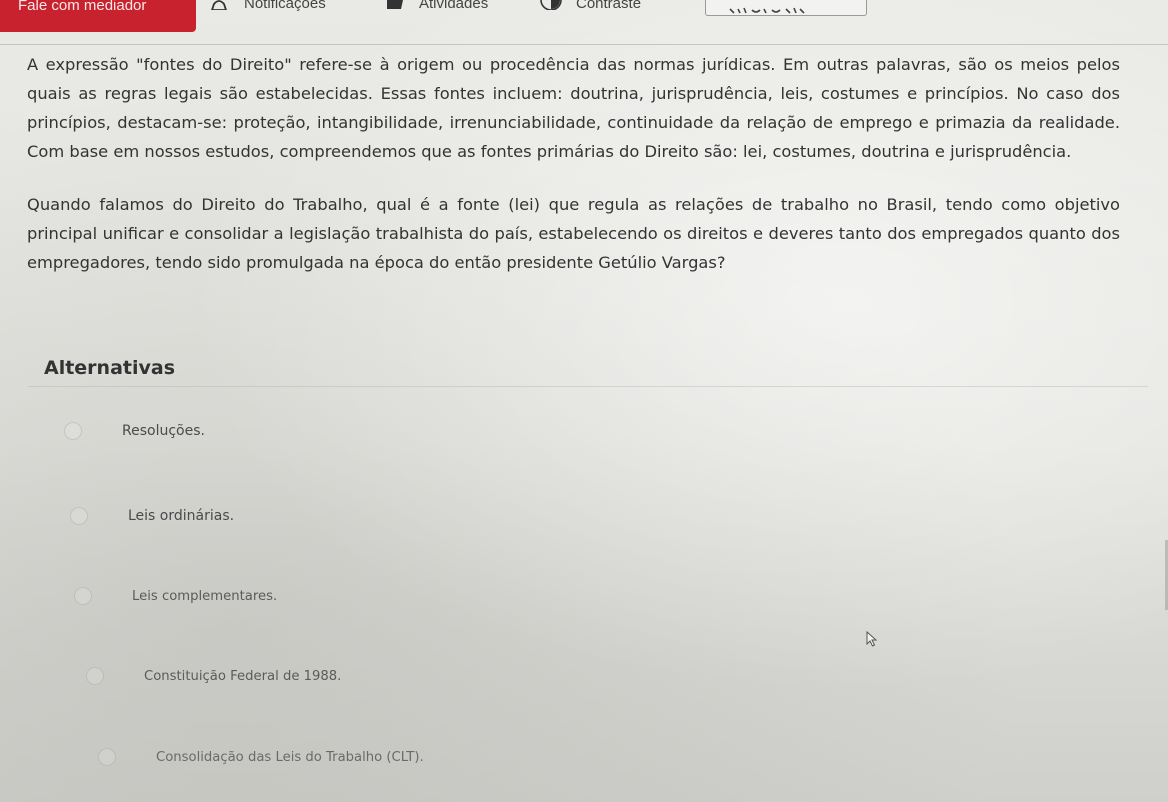 The image size is (1168, 802). I want to click on toolbar-divider, so click(584, 44).